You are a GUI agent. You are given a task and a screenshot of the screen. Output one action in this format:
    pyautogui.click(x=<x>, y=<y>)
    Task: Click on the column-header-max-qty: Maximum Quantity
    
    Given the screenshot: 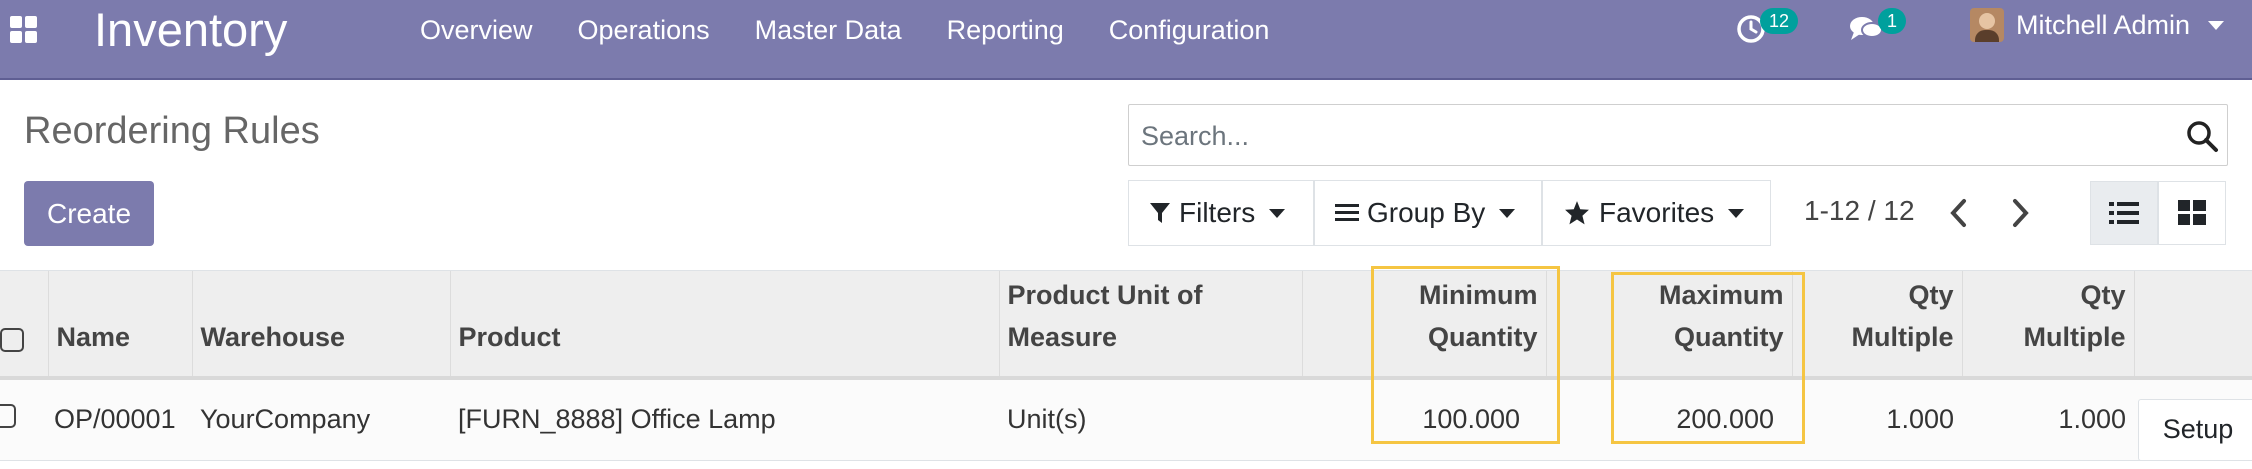 What is the action you would take?
    pyautogui.click(x=1669, y=324)
    